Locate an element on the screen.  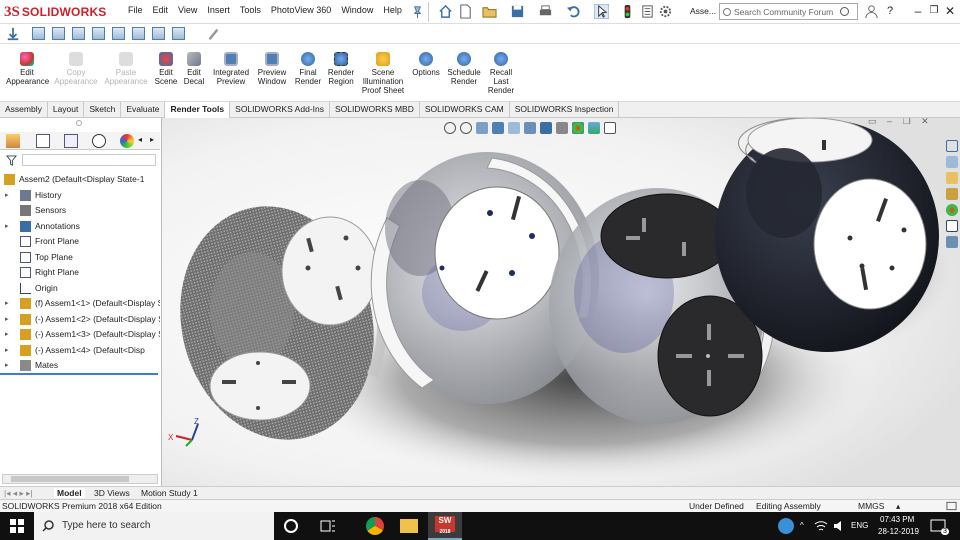
menu-help: Help is located at coordinates (392, 10).